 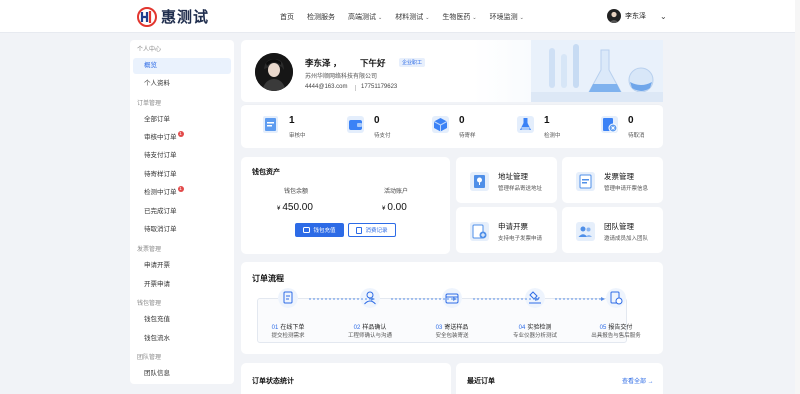 I want to click on sidebar-item-label: 钱包流水, so click(x=157, y=338).